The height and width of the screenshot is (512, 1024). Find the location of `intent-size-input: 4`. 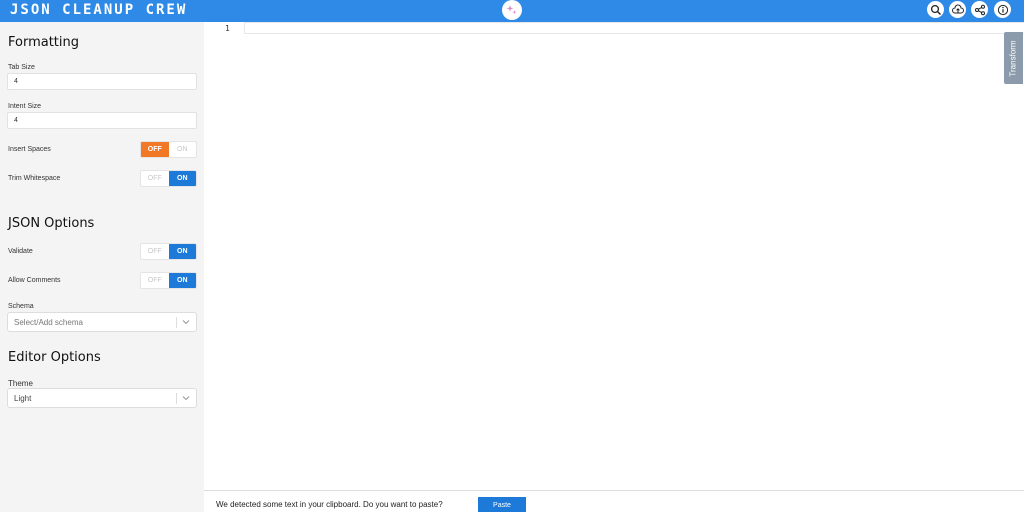

intent-size-input: 4 is located at coordinates (102, 120).